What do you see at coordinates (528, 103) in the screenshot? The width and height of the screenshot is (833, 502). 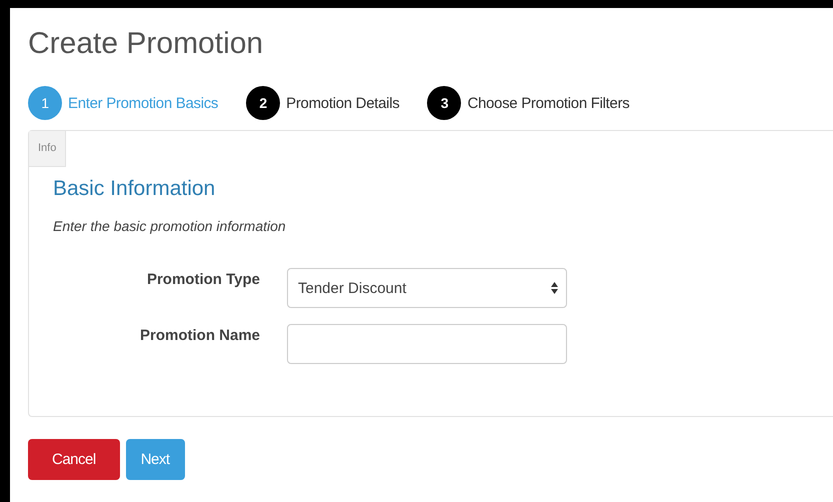 I see `wizard-step: 3 Choose Promotion Filters` at bounding box center [528, 103].